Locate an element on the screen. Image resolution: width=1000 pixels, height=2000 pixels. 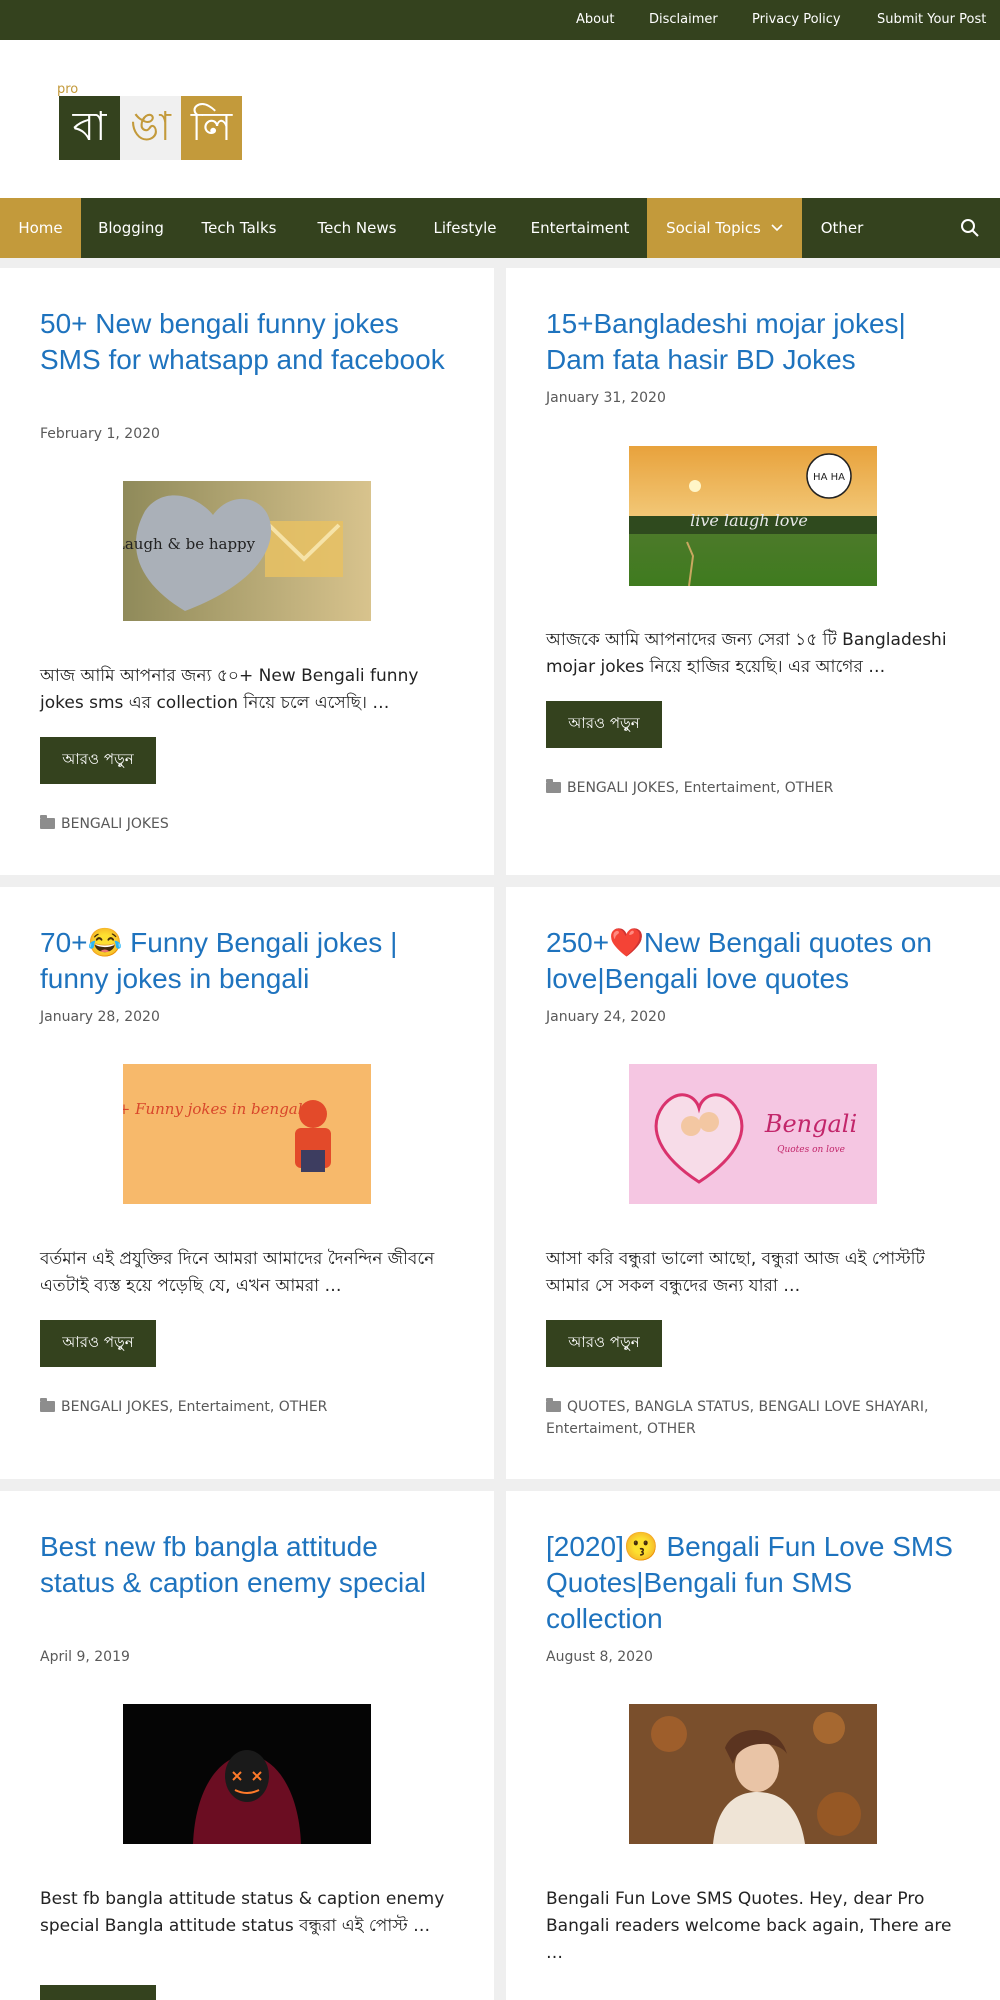
post-categories: BENGALI JOKES is located at coordinates (255, 824).